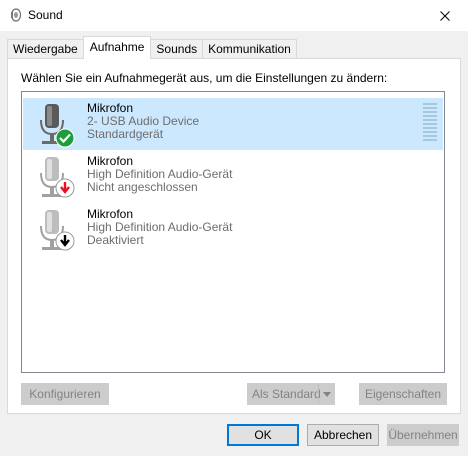  Describe the element at coordinates (45, 49) in the screenshot. I see `tab-wiedergabe: Wiedergabe` at that location.